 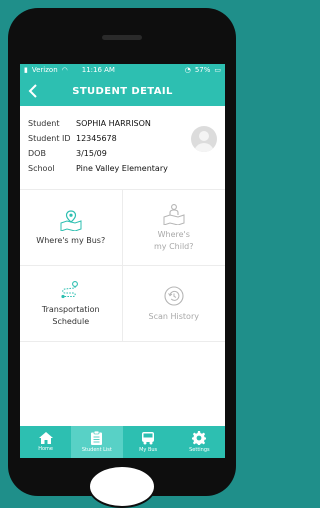 What do you see at coordinates (71, 220) in the screenshot?
I see `bus-map-icon` at bounding box center [71, 220].